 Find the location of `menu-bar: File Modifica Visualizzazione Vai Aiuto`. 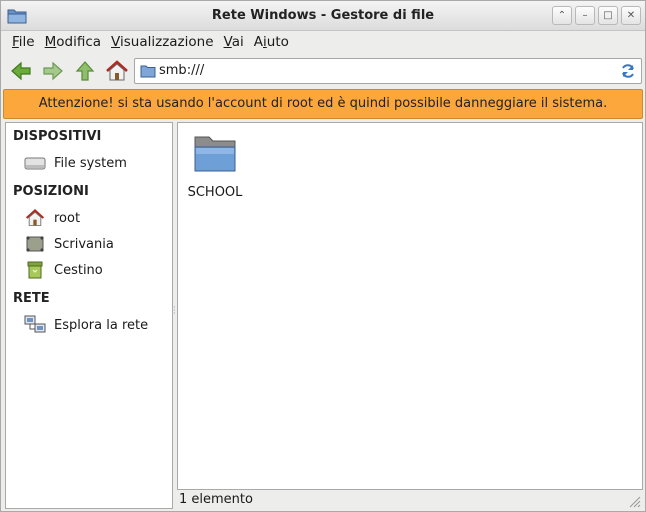

menu-bar: File Modifica Visualizzazione Vai Aiuto is located at coordinates (323, 42).